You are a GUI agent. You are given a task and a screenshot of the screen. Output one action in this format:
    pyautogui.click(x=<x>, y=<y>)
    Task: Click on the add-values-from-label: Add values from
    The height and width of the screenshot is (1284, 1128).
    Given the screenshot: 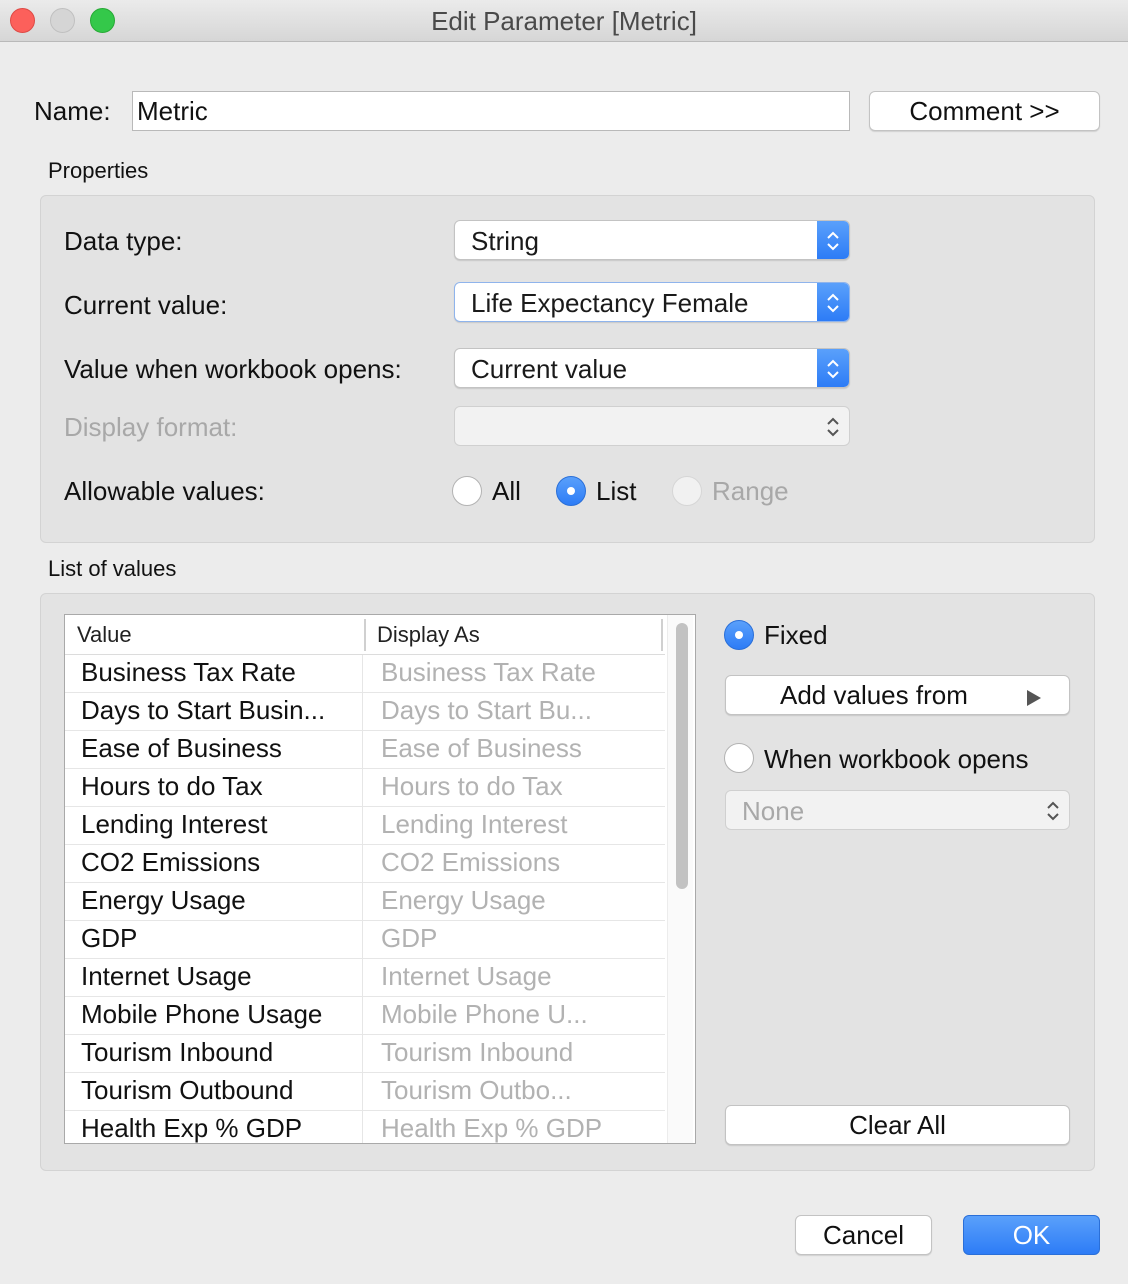 What is the action you would take?
    pyautogui.click(x=874, y=695)
    